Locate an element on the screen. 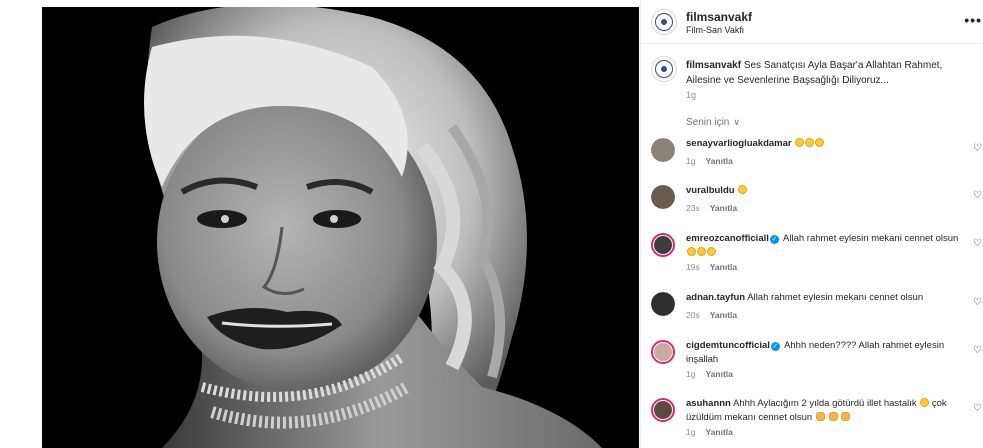  post-header: filmsanvakf Film-San Vakfi ••• is located at coordinates (812, 22).